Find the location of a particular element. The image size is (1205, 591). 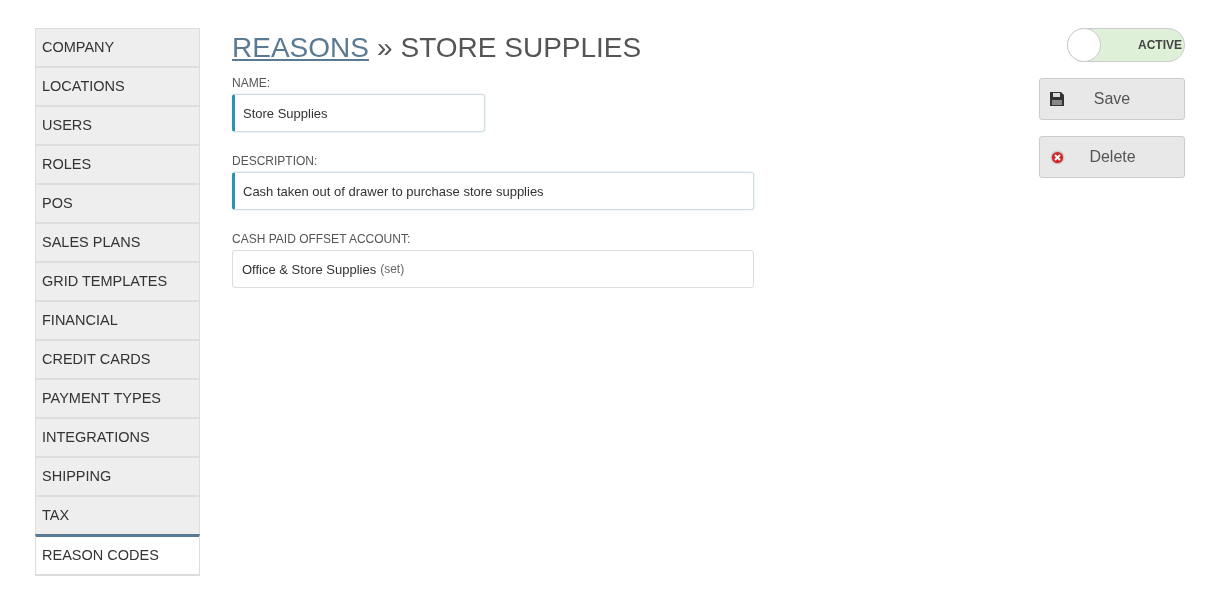

sidebar-item: FINANCIAL is located at coordinates (117, 321).